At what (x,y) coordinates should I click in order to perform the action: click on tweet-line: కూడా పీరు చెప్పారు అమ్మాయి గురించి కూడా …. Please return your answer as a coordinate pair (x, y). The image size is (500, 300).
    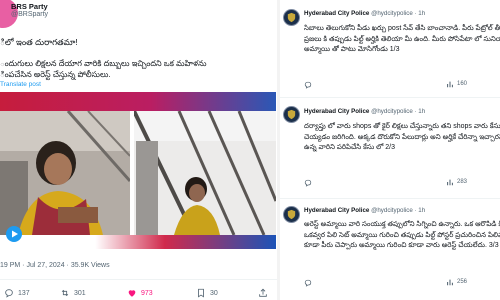
    Looking at the image, I should click on (401, 245).